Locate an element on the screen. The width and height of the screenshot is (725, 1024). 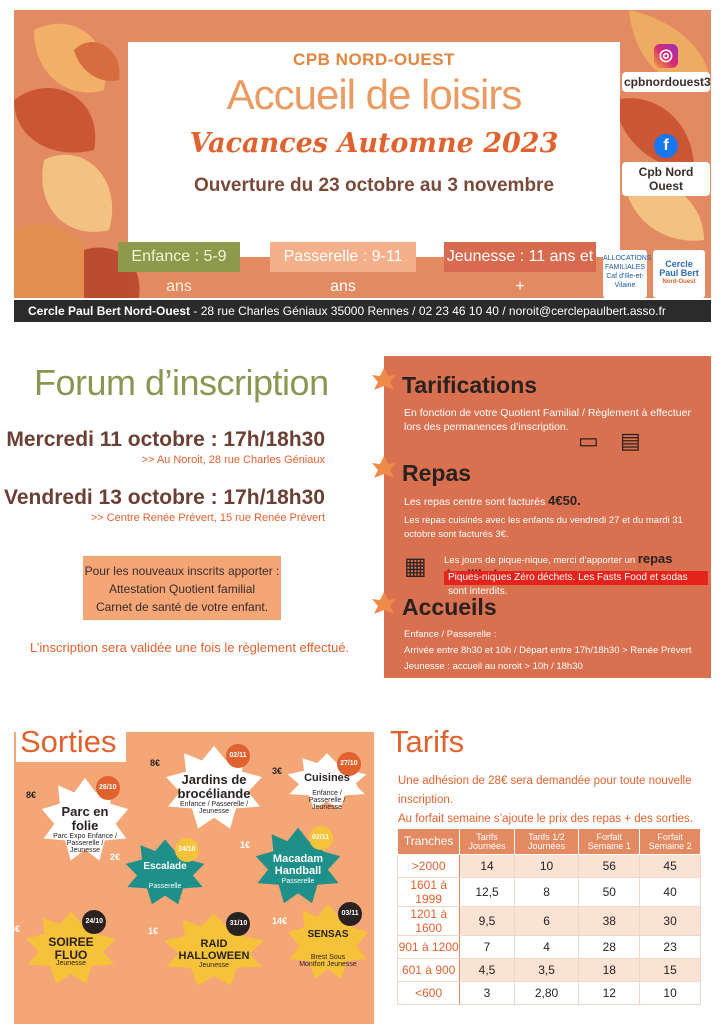
table-cell: 12 is located at coordinates (609, 993).